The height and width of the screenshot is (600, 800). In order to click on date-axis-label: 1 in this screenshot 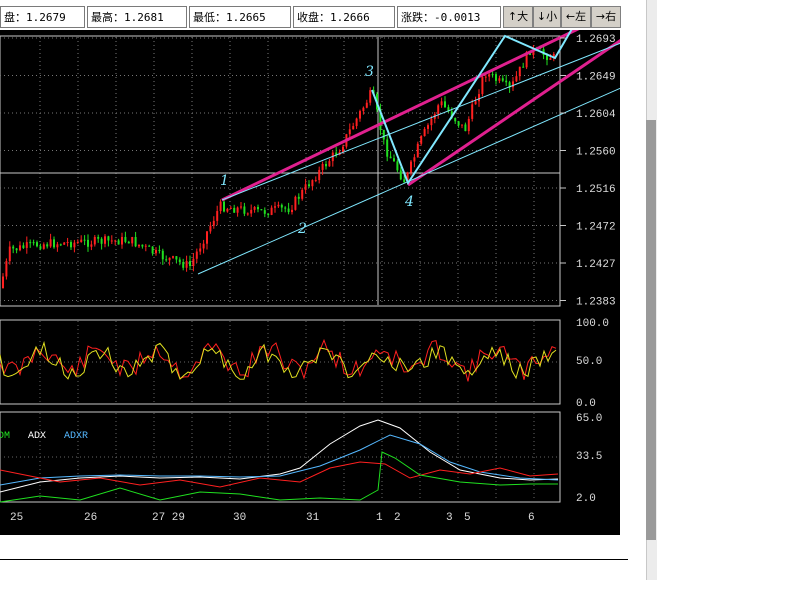, I will do `click(379, 518)`.